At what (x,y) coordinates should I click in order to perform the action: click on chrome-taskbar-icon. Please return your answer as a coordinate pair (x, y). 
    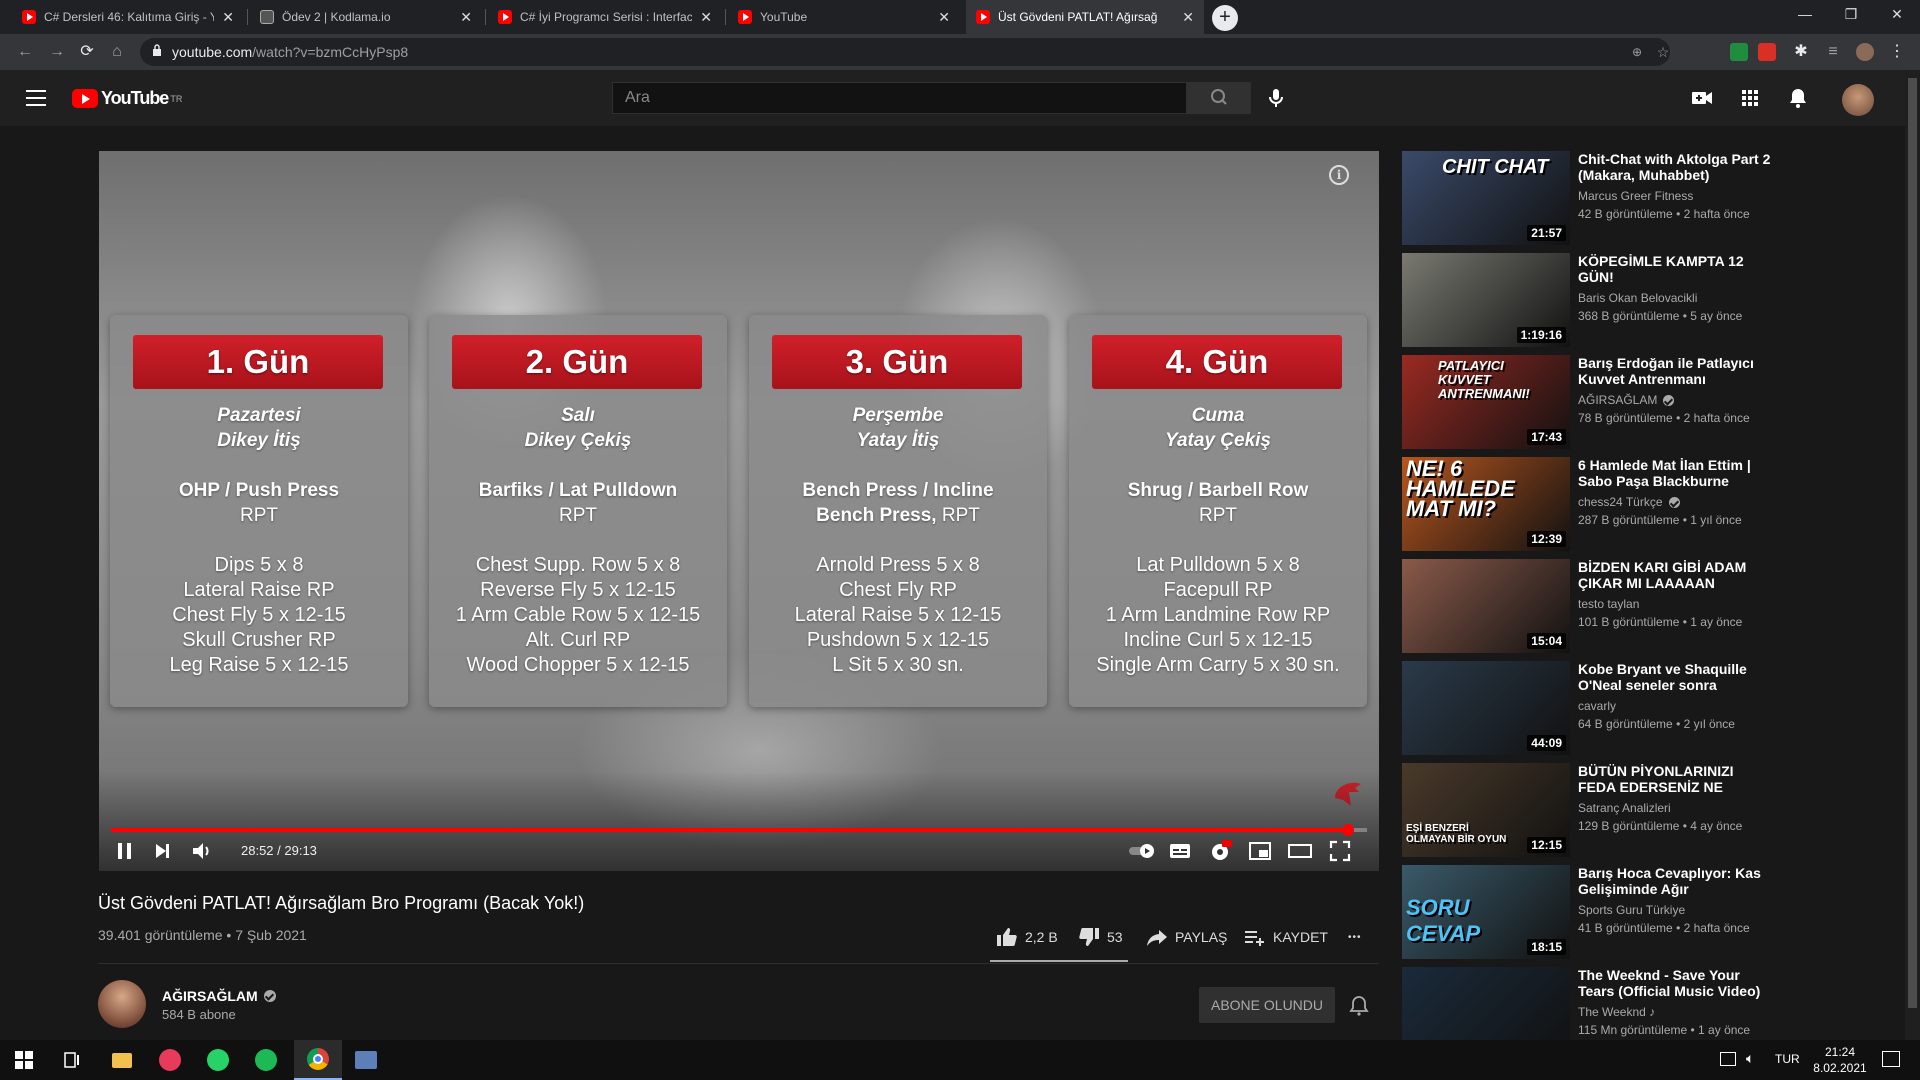
    Looking at the image, I should click on (318, 1060).